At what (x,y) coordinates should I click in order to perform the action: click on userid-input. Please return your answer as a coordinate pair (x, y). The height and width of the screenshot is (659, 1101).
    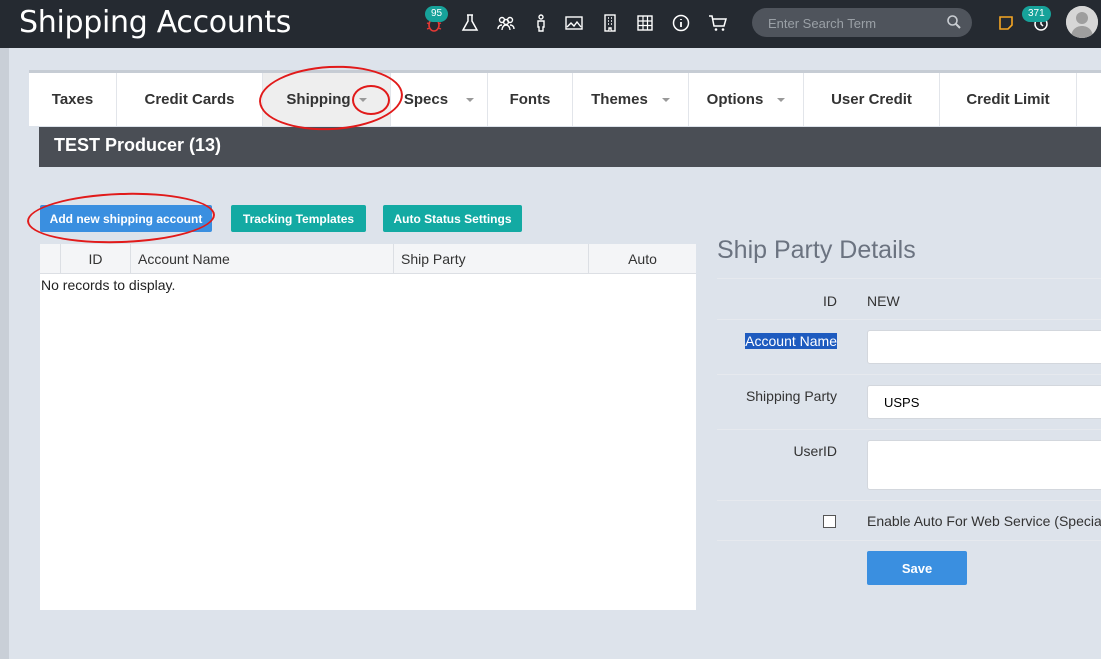
    Looking at the image, I should click on (984, 465).